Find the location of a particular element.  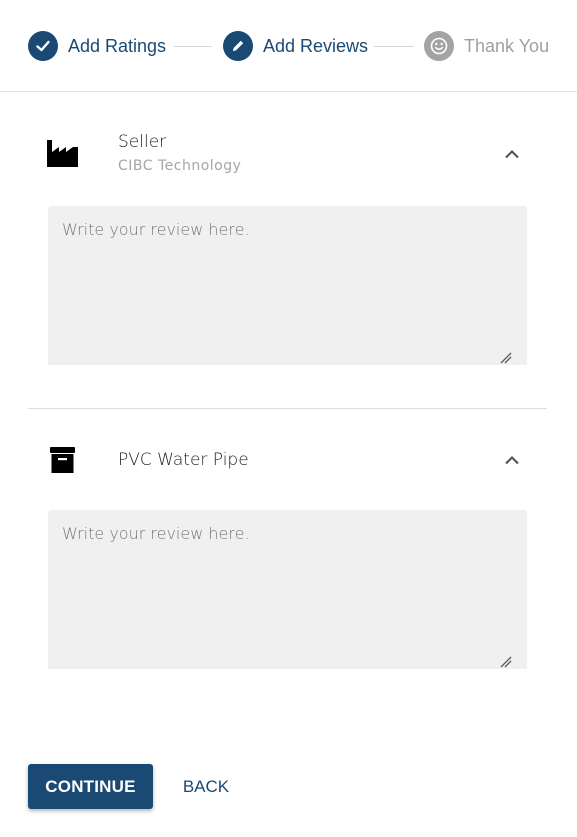

section-title: PVC Water Pipe is located at coordinates (183, 460).